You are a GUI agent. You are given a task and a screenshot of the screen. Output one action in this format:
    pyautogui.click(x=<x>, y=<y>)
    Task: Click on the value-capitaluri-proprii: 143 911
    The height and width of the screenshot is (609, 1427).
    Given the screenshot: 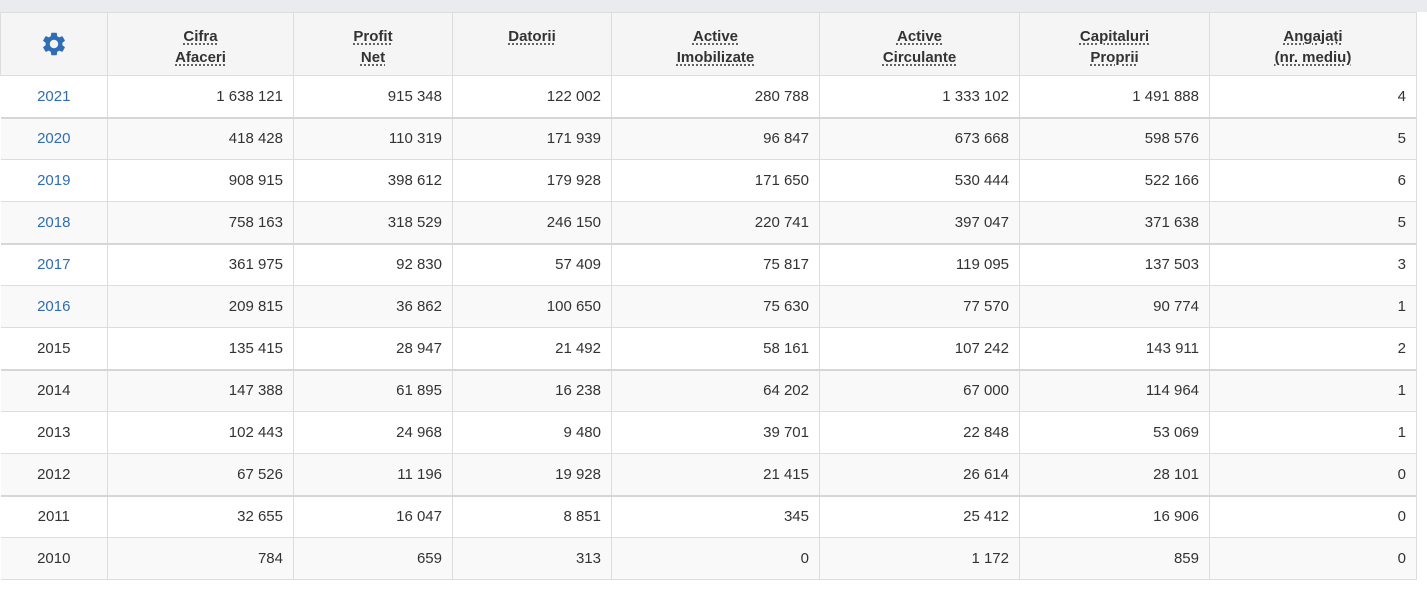 What is the action you would take?
    pyautogui.click(x=1114, y=348)
    